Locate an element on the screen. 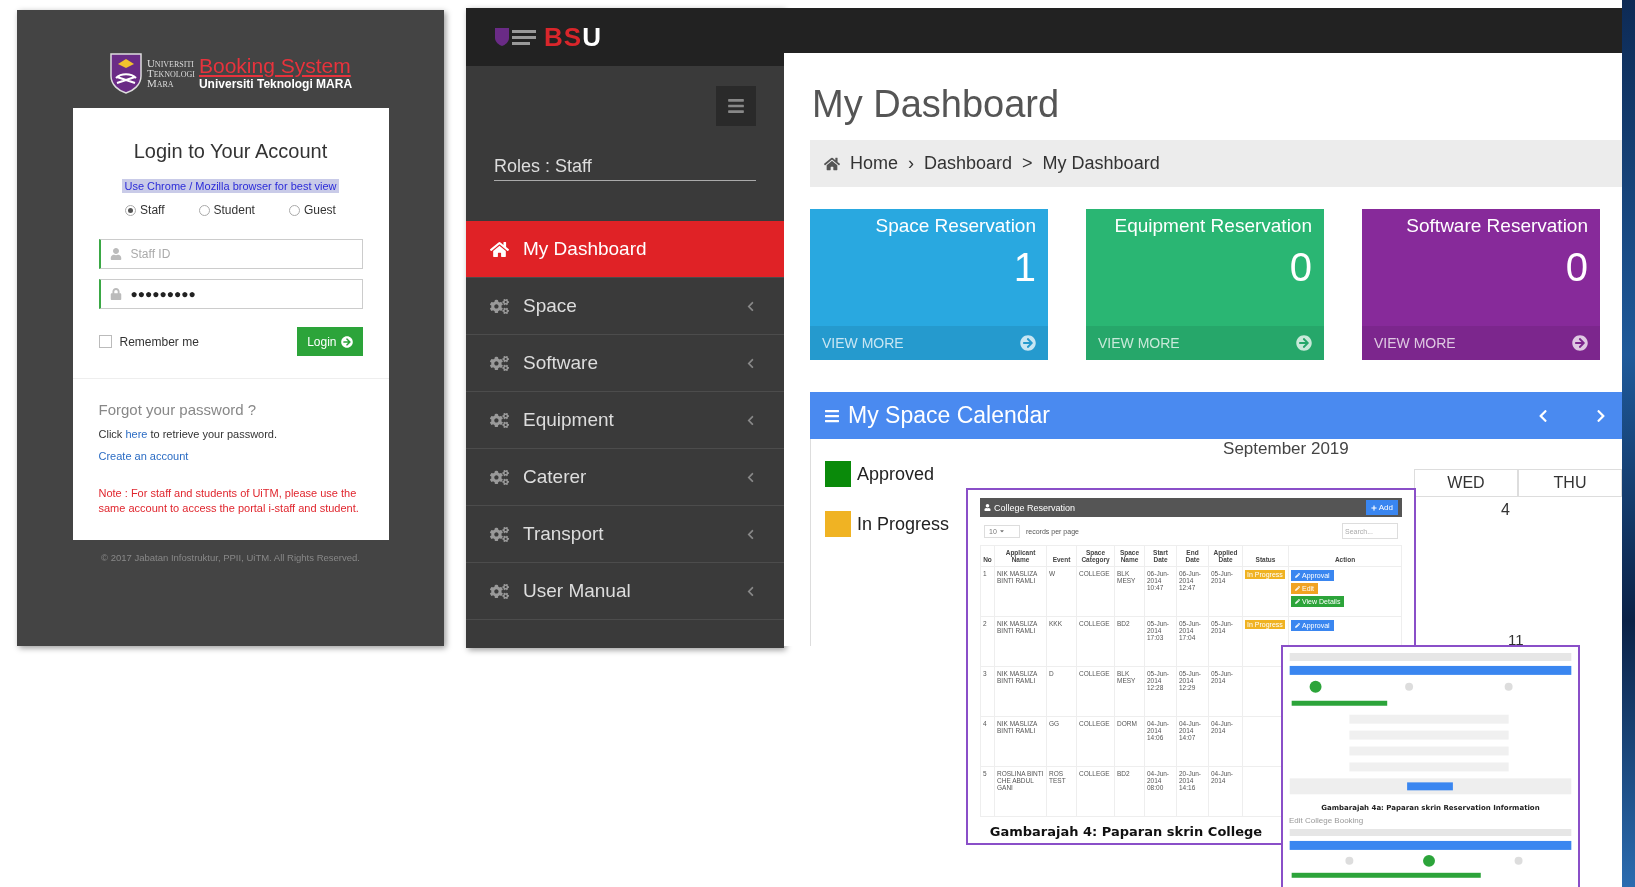 This screenshot has width=1635, height=887. figure-caption: Gambarajah 4: Paparan skrin College is located at coordinates (1126, 831).